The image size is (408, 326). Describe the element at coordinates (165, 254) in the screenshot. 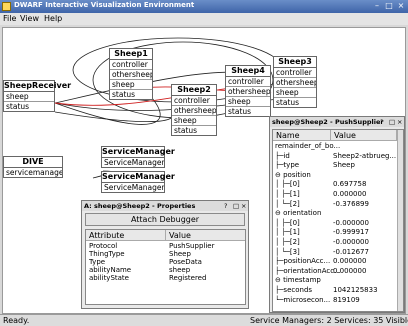

I see `table-row: ThingType Sheep` at that location.